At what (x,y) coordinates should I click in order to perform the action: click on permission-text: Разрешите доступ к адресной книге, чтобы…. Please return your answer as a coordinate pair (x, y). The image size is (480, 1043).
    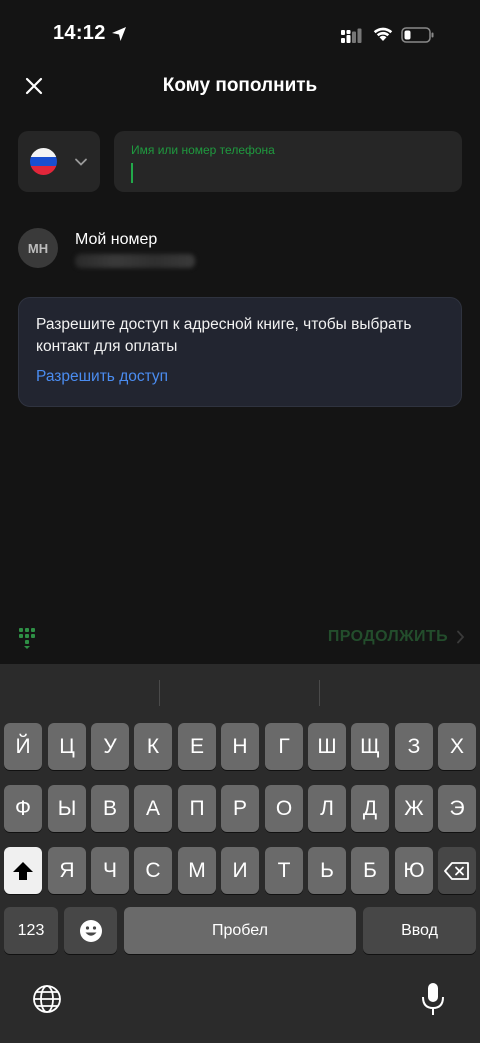
    Looking at the image, I should click on (224, 335).